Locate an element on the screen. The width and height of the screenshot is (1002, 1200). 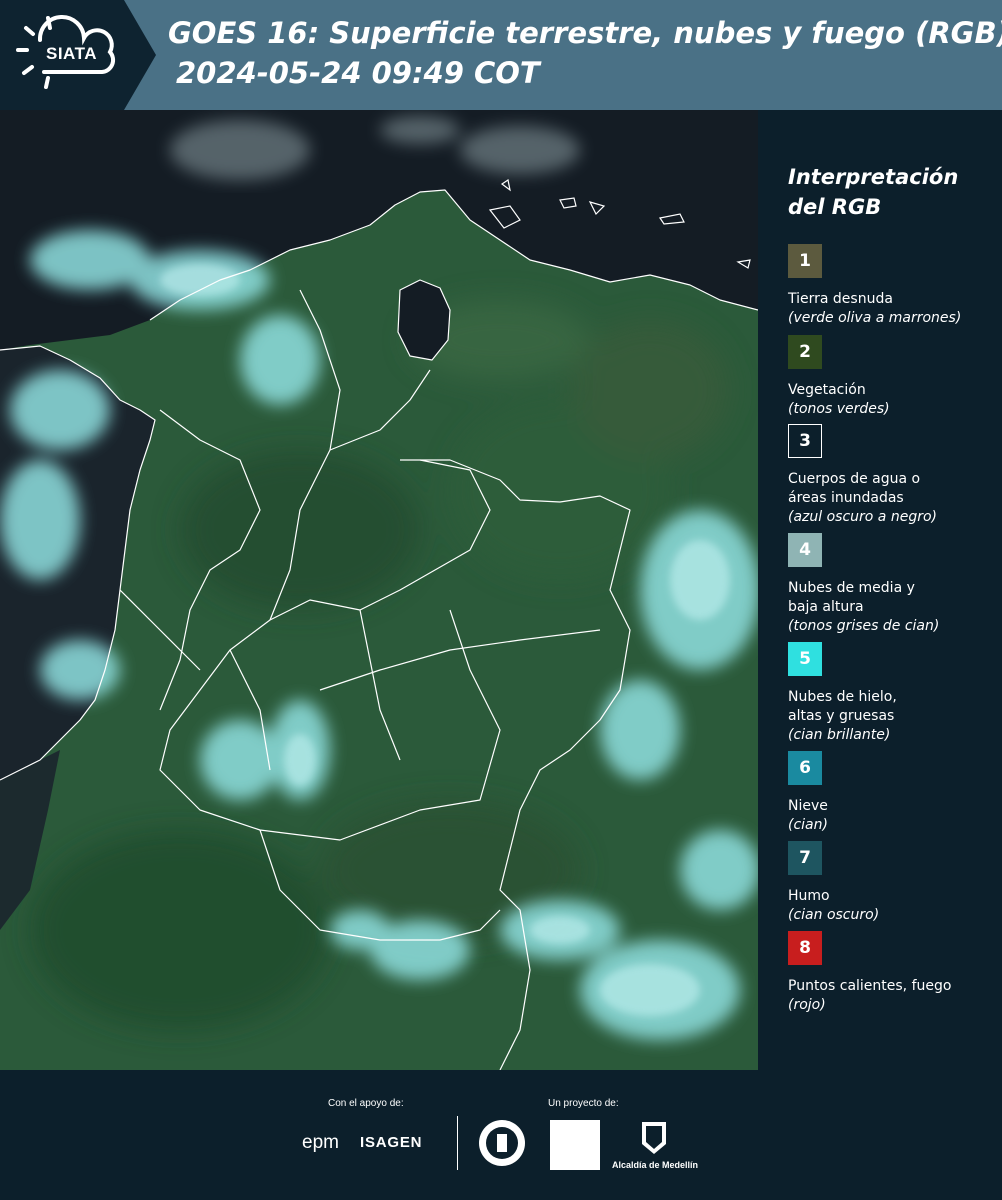
legend-item-note: (azul oscuro a negro) is located at coordinates (862, 517).